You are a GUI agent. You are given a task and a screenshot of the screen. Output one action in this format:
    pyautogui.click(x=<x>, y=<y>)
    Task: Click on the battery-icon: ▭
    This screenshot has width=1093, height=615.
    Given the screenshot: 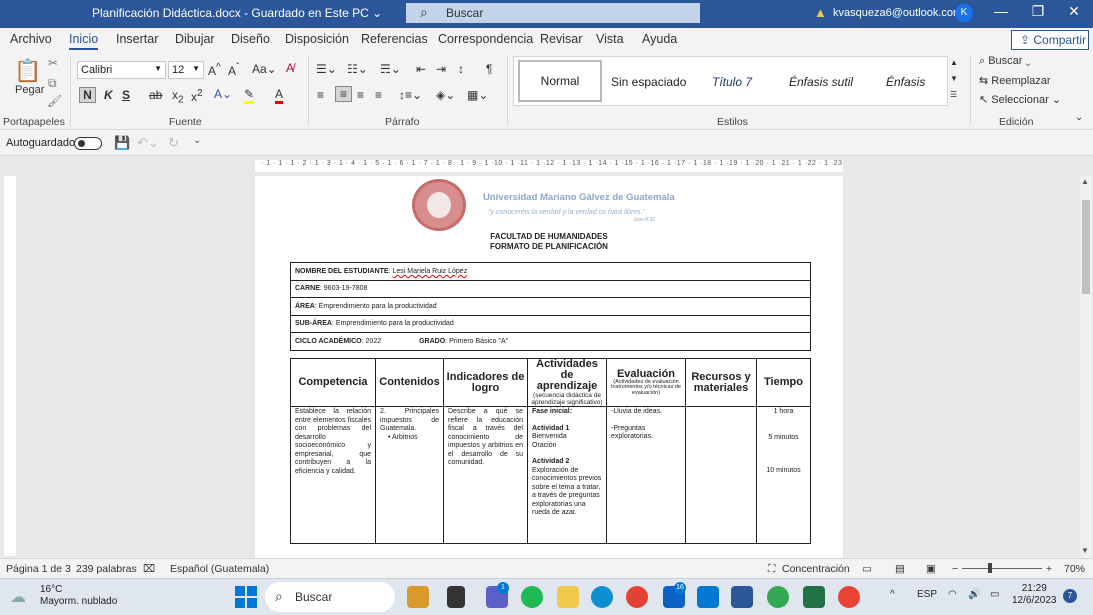 What is the action you would take?
    pyautogui.click(x=994, y=594)
    